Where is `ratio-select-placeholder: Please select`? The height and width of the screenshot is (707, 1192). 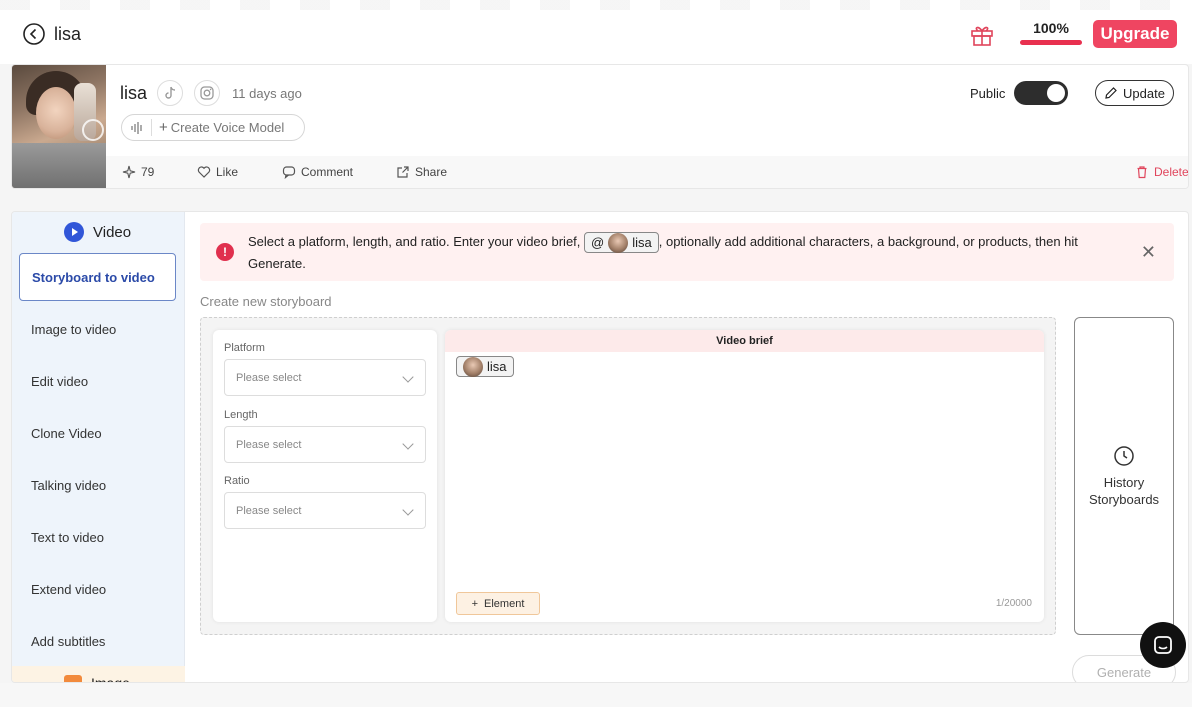 ratio-select-placeholder: Please select is located at coordinates (269, 510).